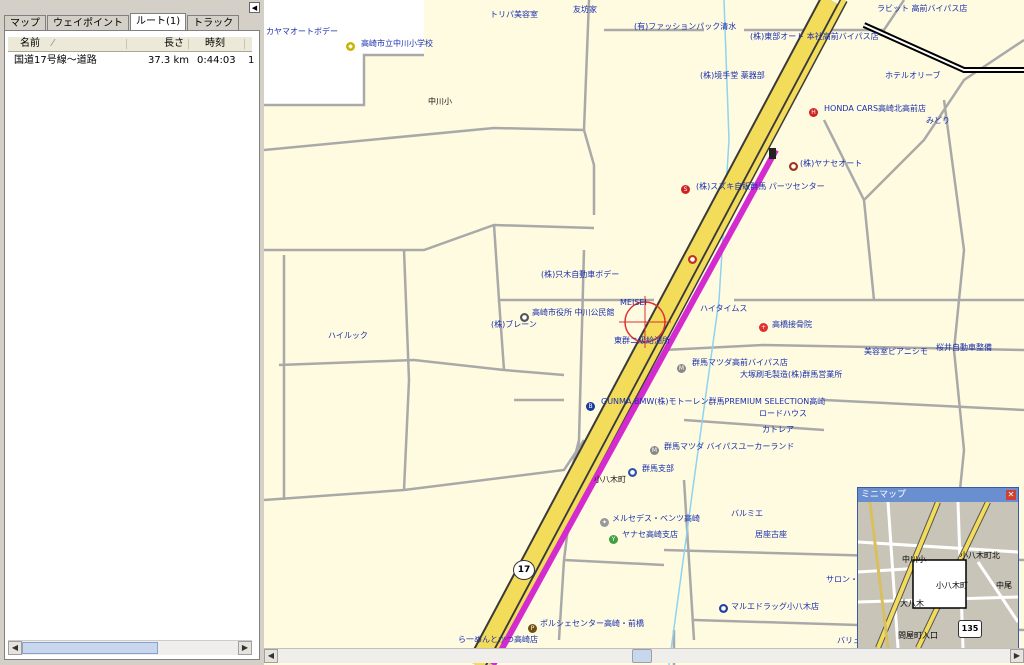 The height and width of the screenshot is (665, 1024). Describe the element at coordinates (15, 648) in the screenshot. I see `scroll-left-icon: ◀` at that location.